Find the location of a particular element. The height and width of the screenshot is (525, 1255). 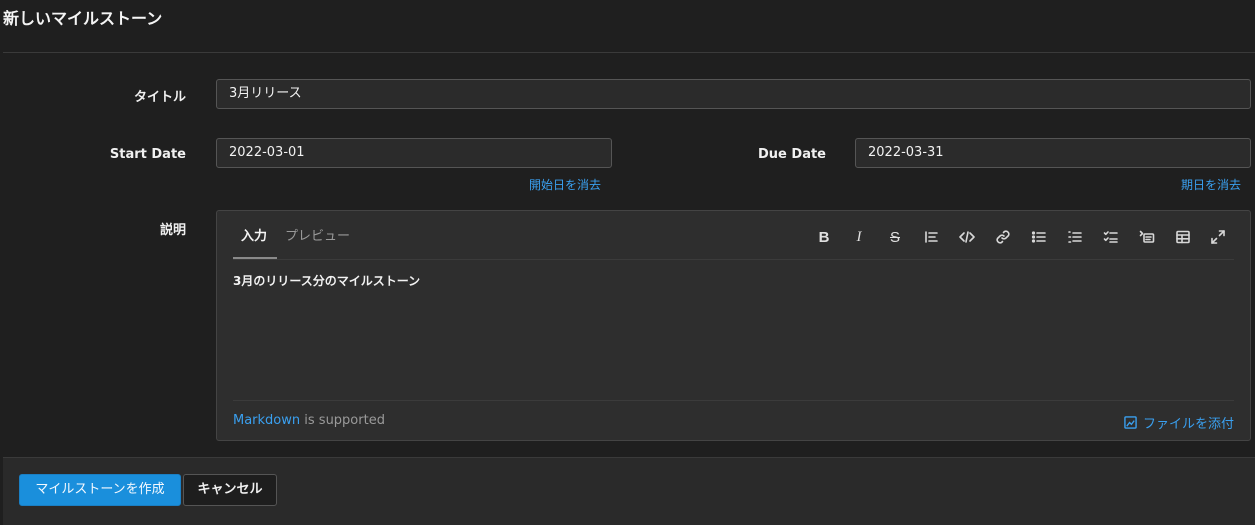

table-icon is located at coordinates (1183, 237).